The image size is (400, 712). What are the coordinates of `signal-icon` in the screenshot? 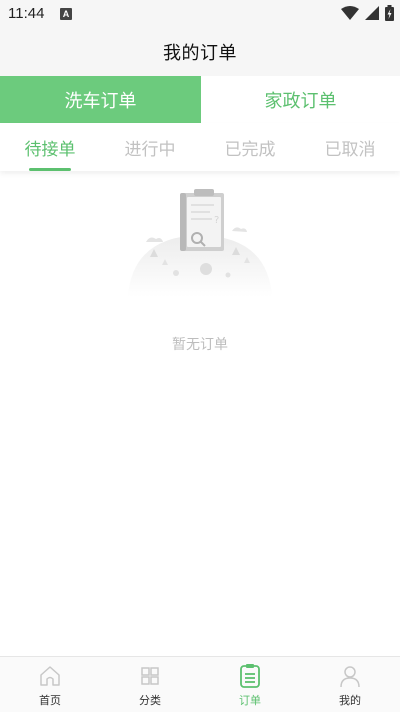 It's located at (372, 13).